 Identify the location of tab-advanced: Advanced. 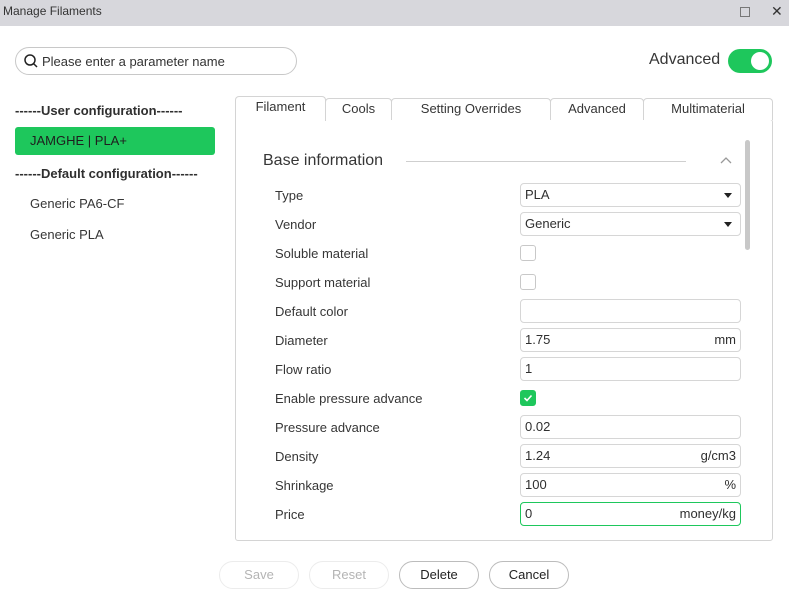
(597, 109).